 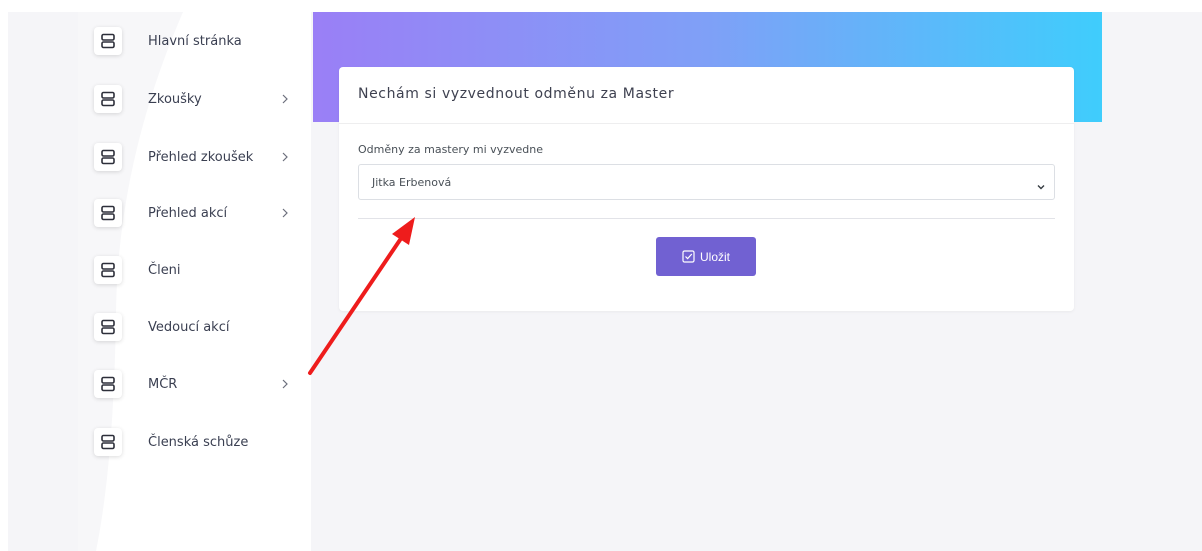 I want to click on reward-pickup-label: Odměny za mastery mi vyzvedne, so click(x=450, y=149).